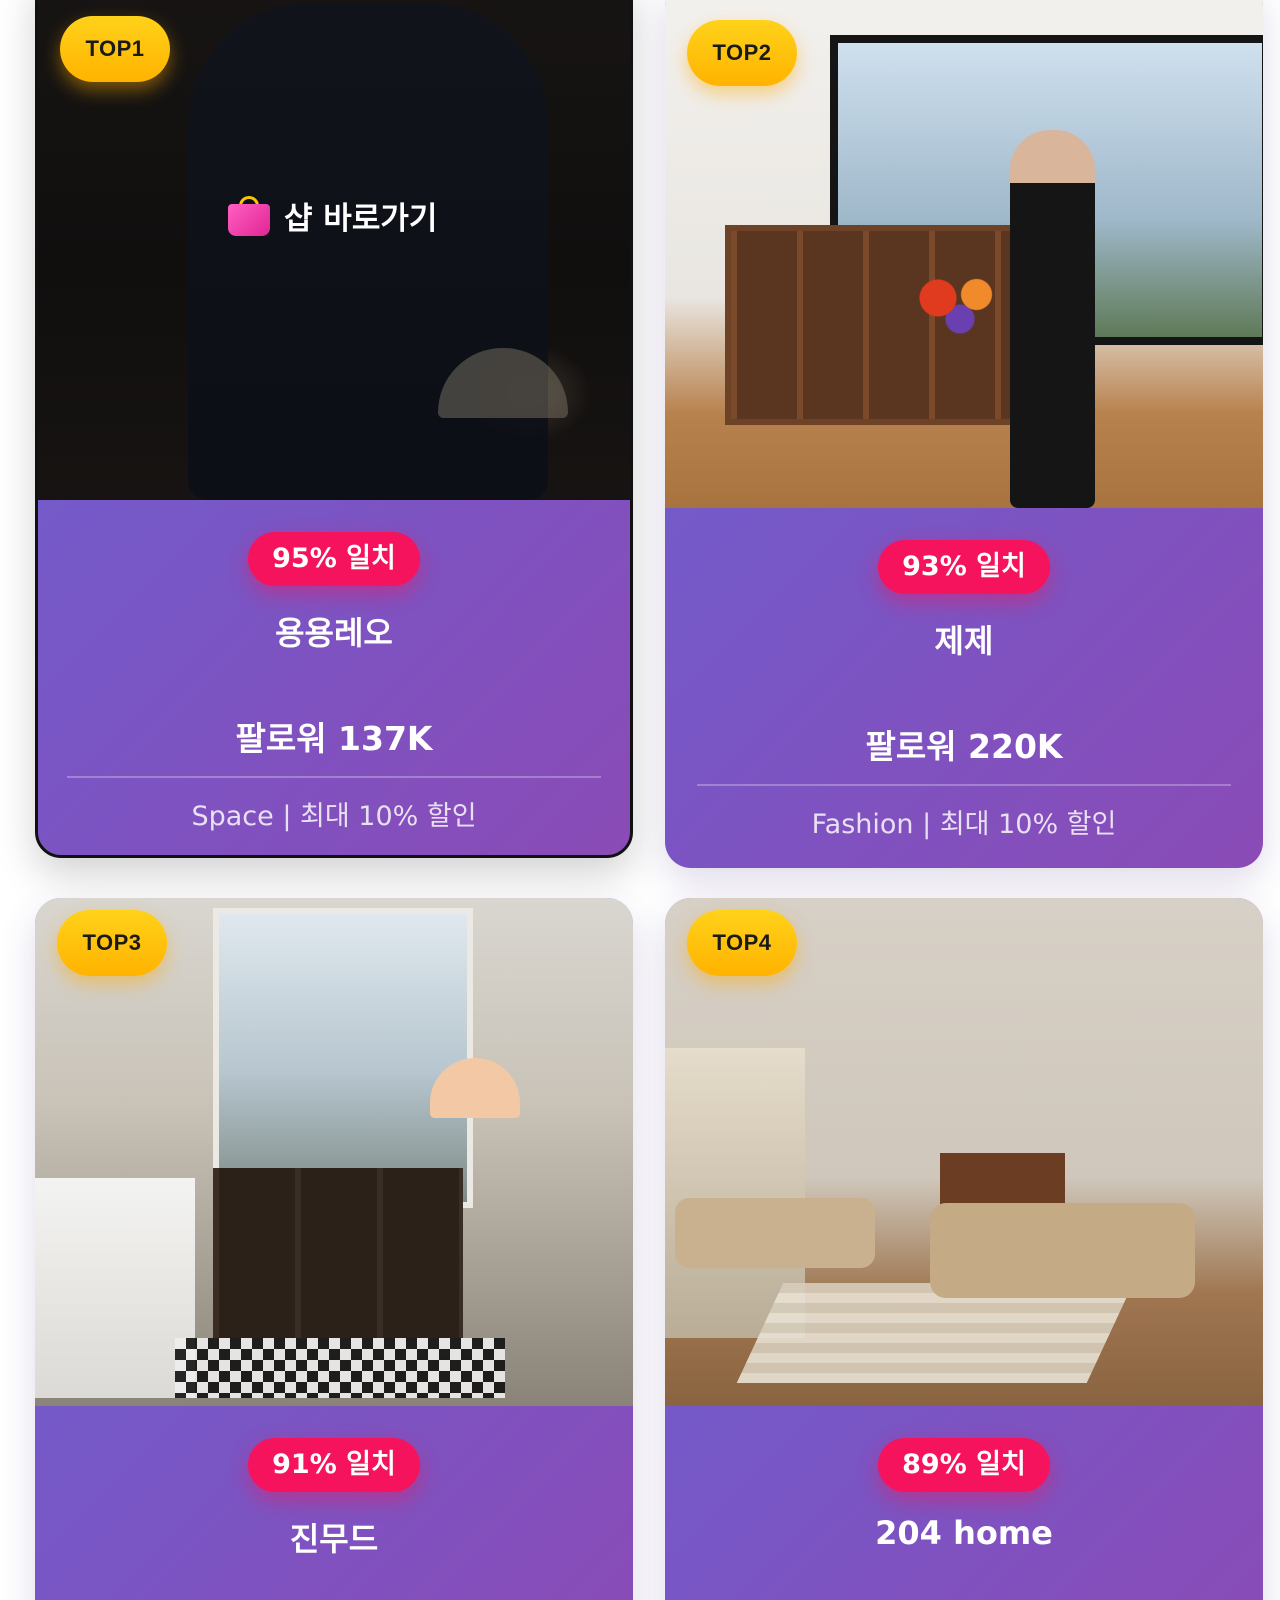  Describe the element at coordinates (964, 746) in the screenshot. I see `follower-count: 팔로워 220K` at that location.